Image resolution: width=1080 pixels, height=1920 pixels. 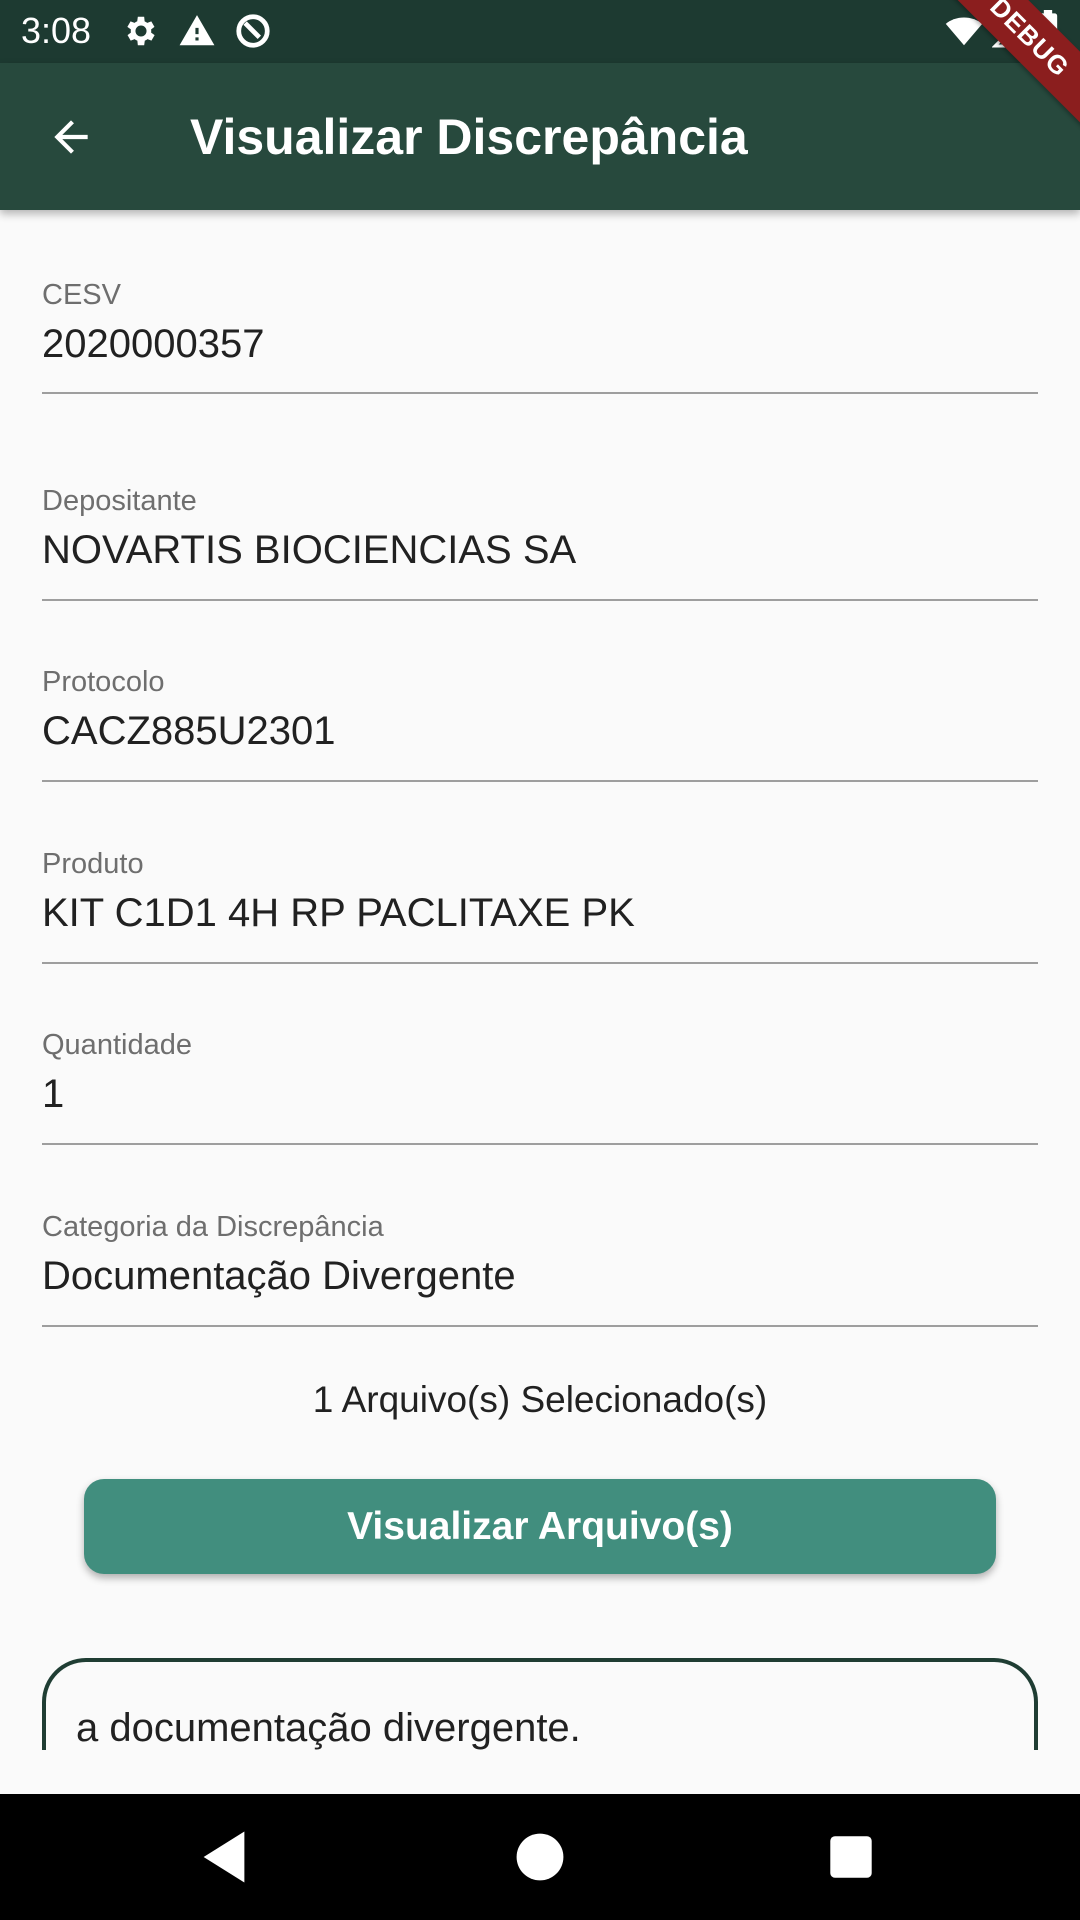 I want to click on nav-home-button, so click(x=540, y=1857).